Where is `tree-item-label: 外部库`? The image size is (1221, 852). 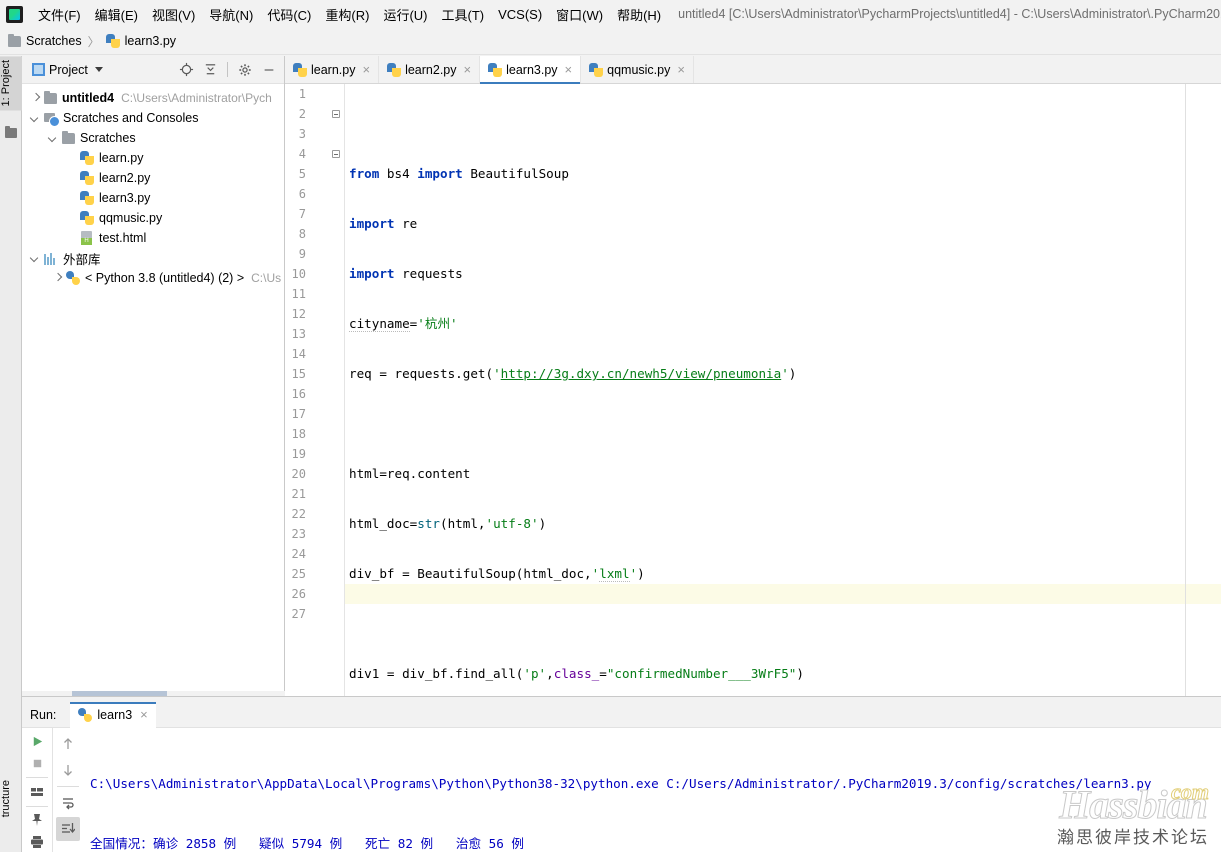 tree-item-label: 外部库 is located at coordinates (82, 259).